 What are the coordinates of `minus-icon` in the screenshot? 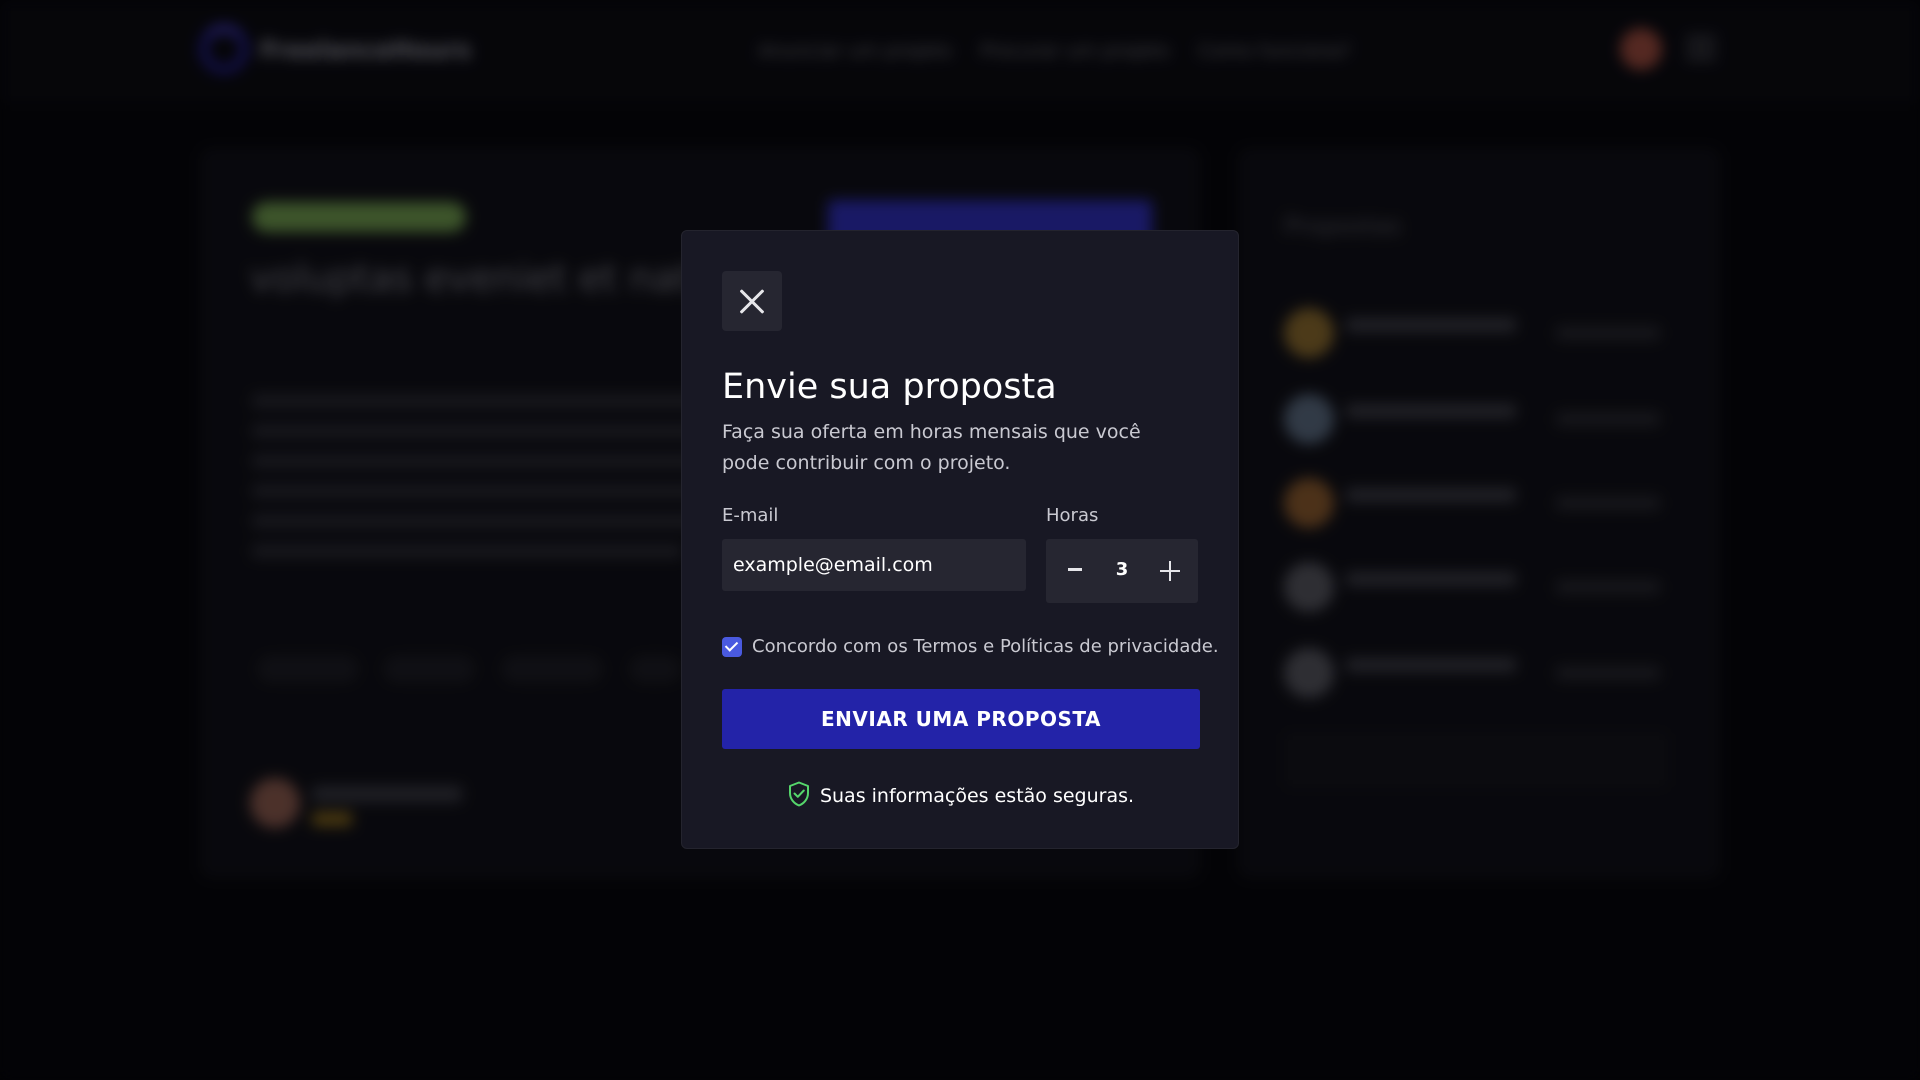 It's located at (1075, 569).